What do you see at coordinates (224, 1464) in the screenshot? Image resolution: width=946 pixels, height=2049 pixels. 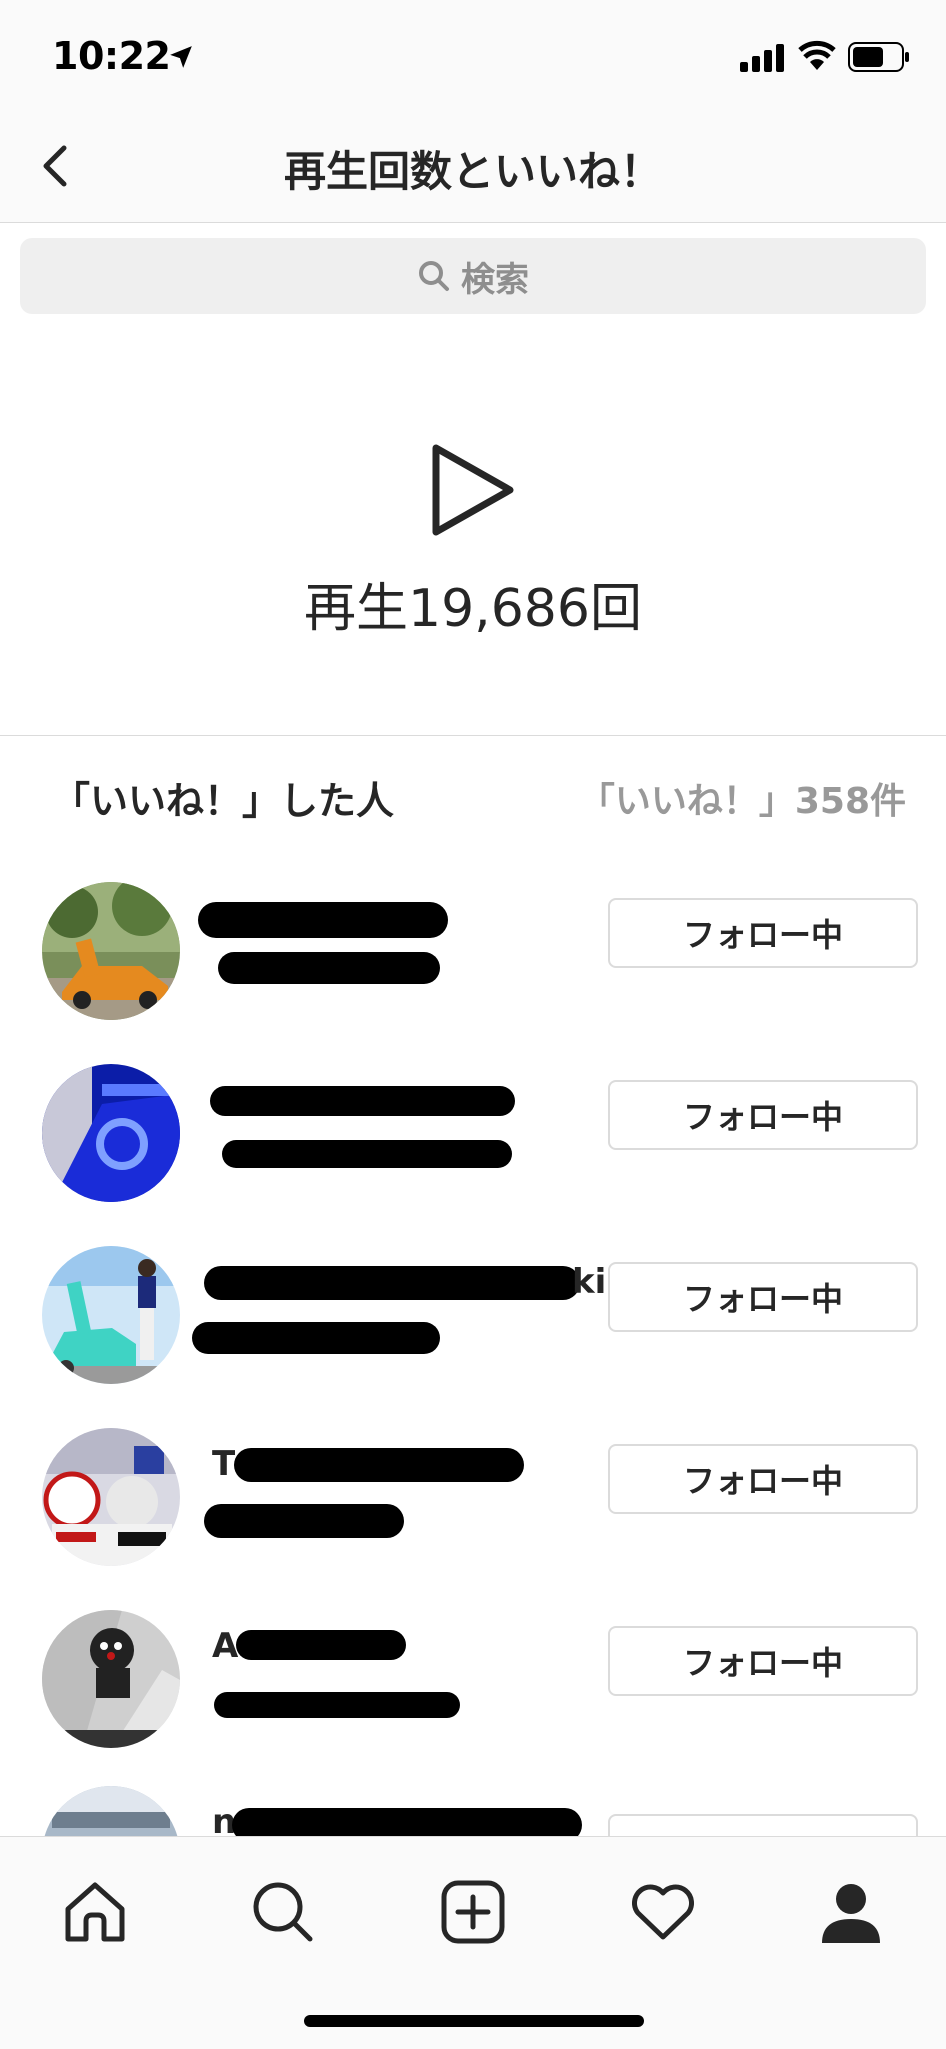 I see `visible-username-fragment: T` at bounding box center [224, 1464].